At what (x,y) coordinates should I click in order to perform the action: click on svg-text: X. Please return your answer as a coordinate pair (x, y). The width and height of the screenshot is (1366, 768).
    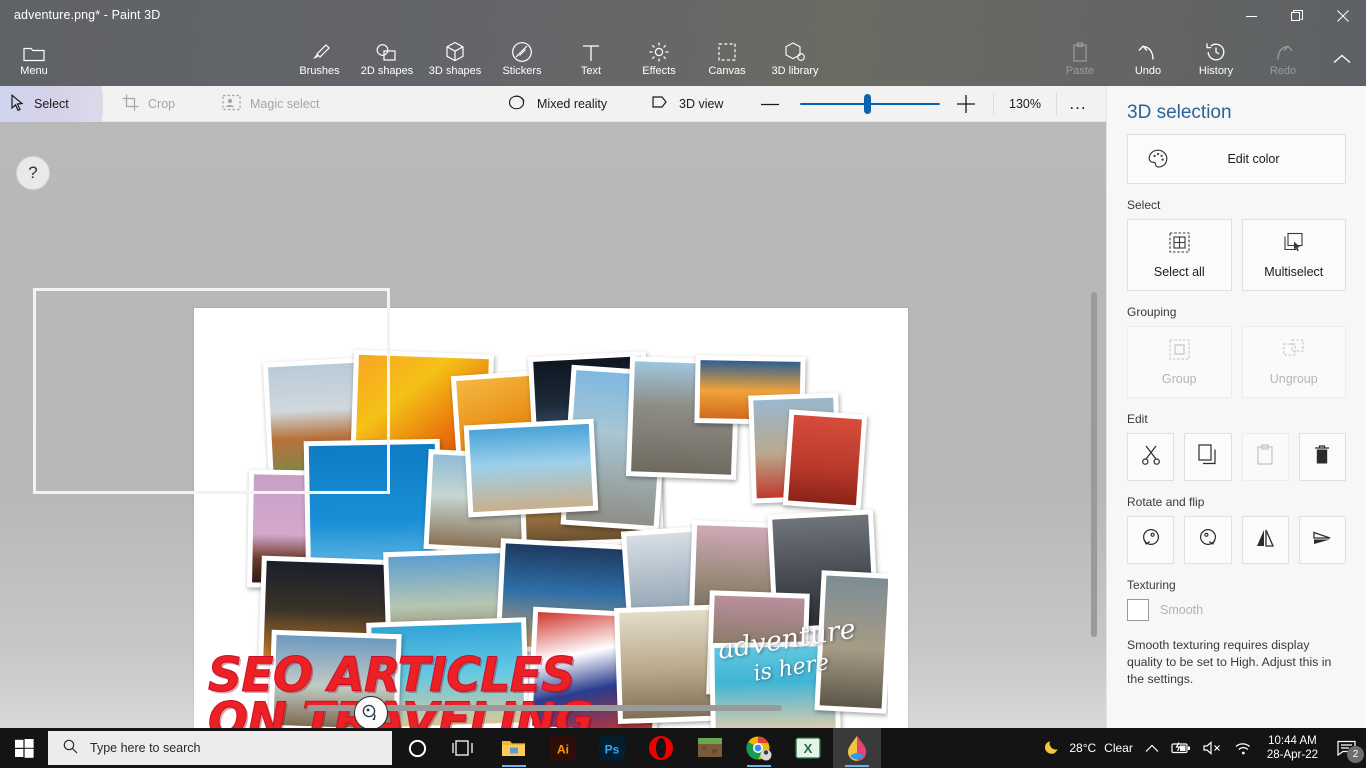
    Looking at the image, I should click on (808, 748).